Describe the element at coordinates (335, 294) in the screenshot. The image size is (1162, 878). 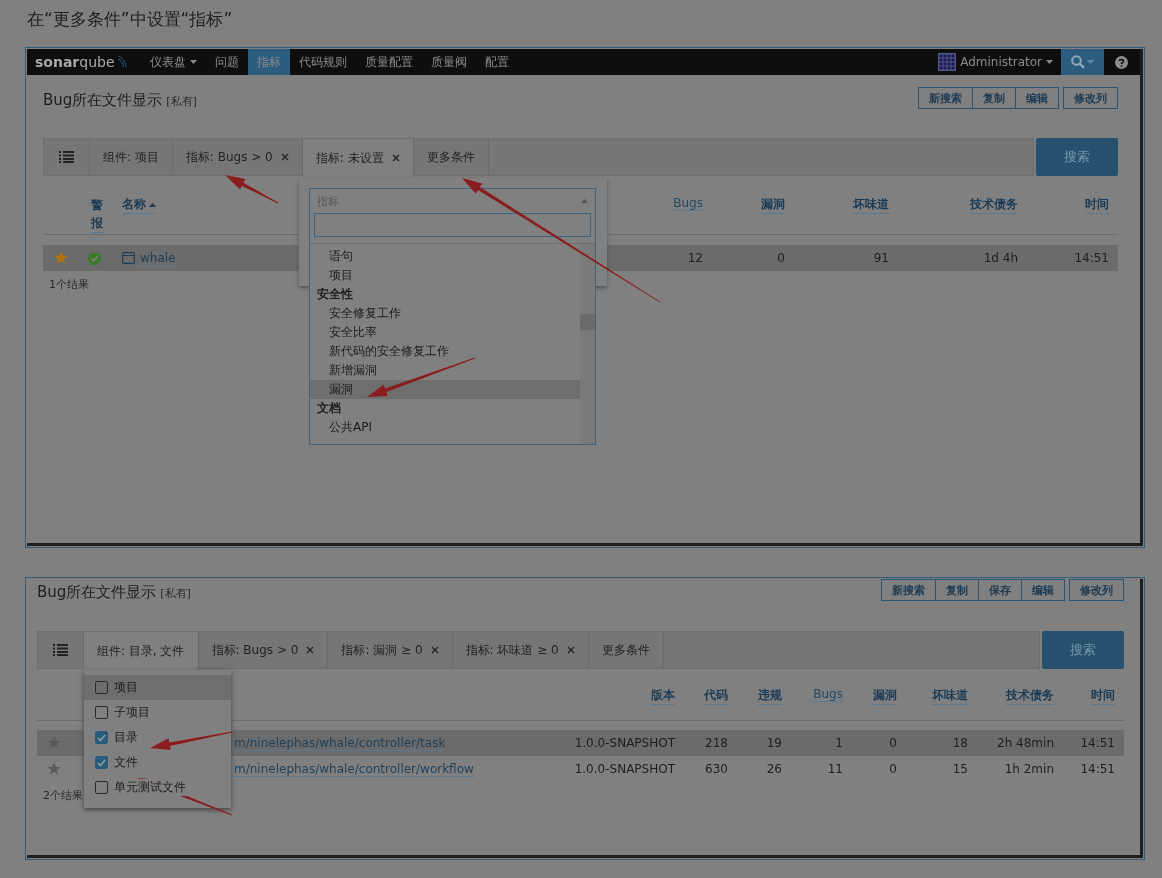
I see `option-group-label: 安全性` at that location.